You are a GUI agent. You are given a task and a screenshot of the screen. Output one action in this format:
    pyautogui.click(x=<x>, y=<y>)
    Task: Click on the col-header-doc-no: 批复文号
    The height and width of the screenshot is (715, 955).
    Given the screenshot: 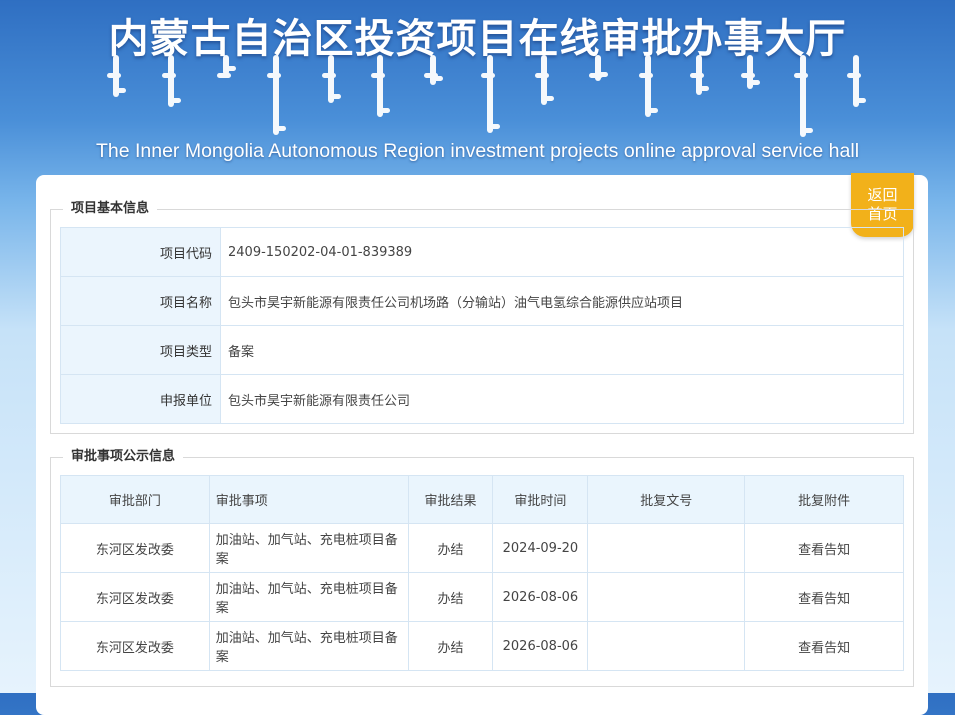 What is the action you would take?
    pyautogui.click(x=666, y=499)
    